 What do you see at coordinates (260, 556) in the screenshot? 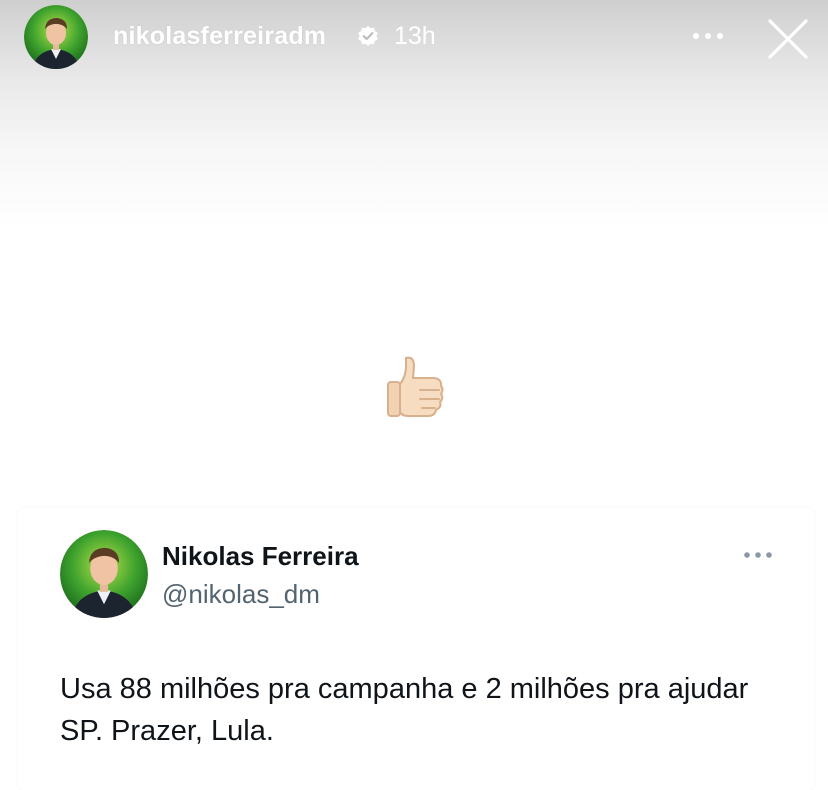
I see `tweet-display-name: Nikolas Ferreira` at bounding box center [260, 556].